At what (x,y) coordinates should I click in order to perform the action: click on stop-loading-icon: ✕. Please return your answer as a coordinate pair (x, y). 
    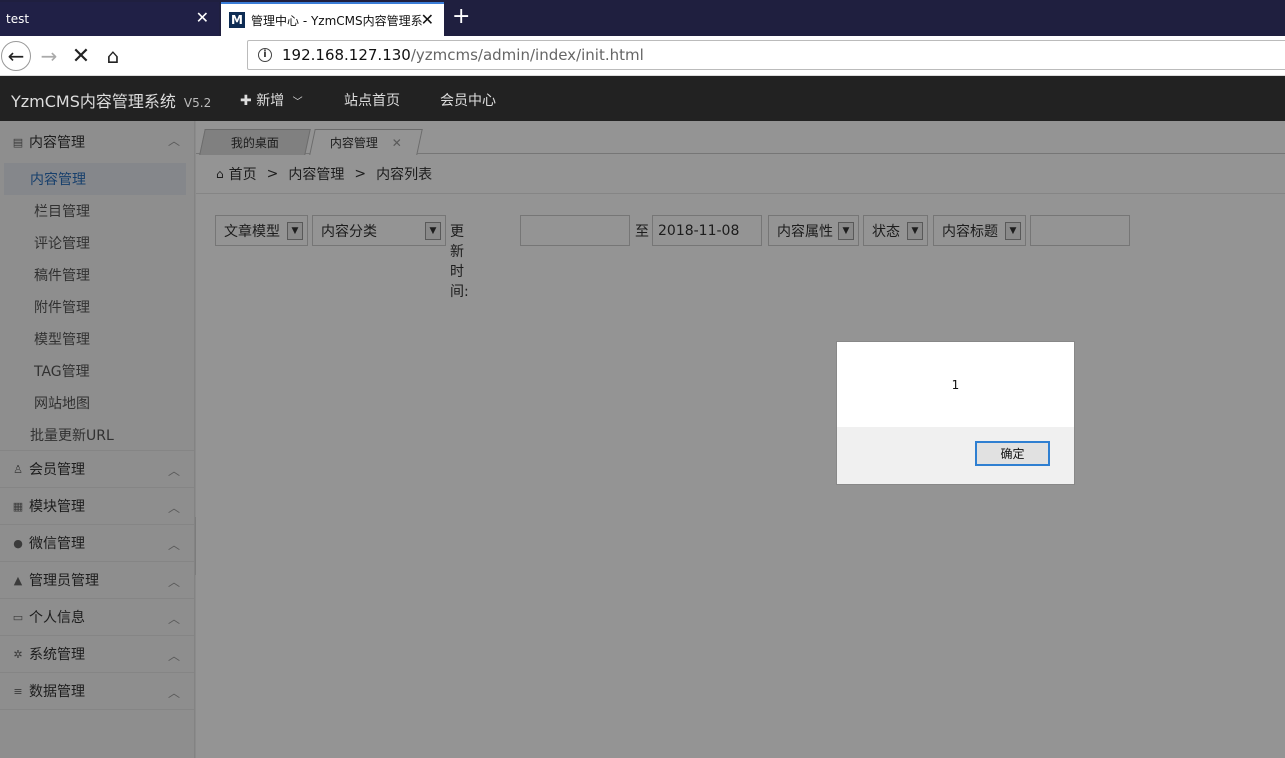
    Looking at the image, I should click on (81, 56).